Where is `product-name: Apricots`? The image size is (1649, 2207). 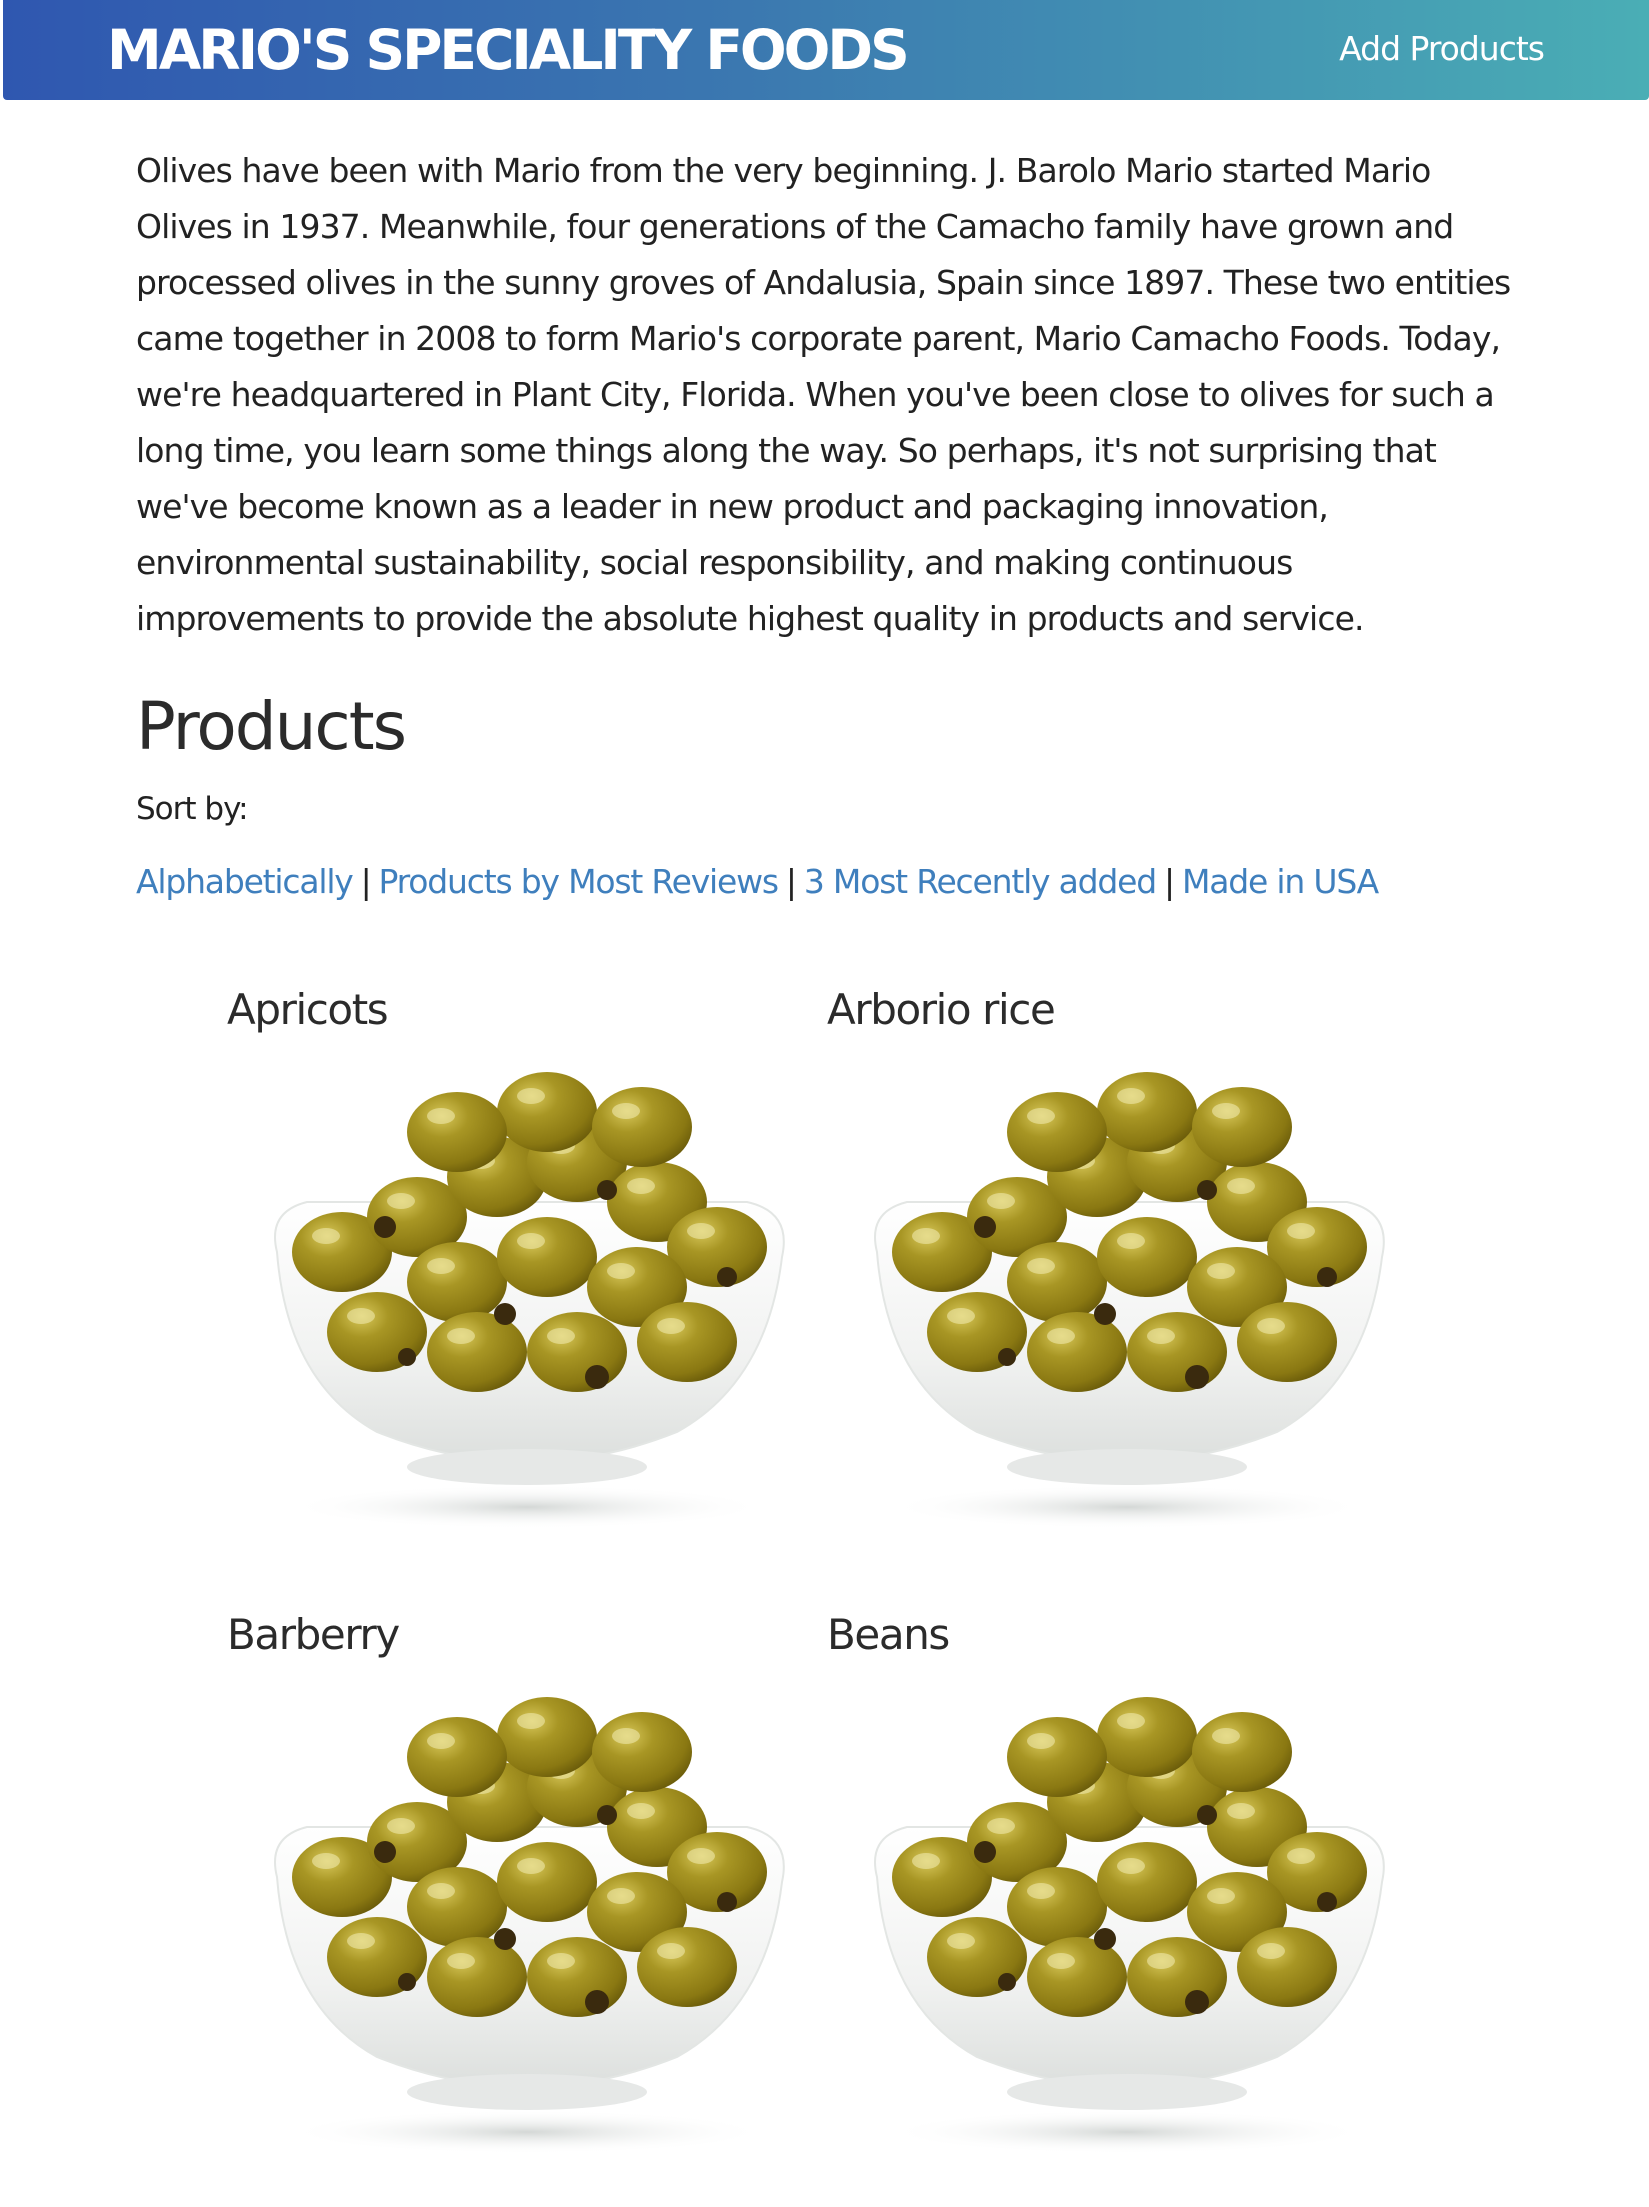 product-name: Apricots is located at coordinates (308, 1010).